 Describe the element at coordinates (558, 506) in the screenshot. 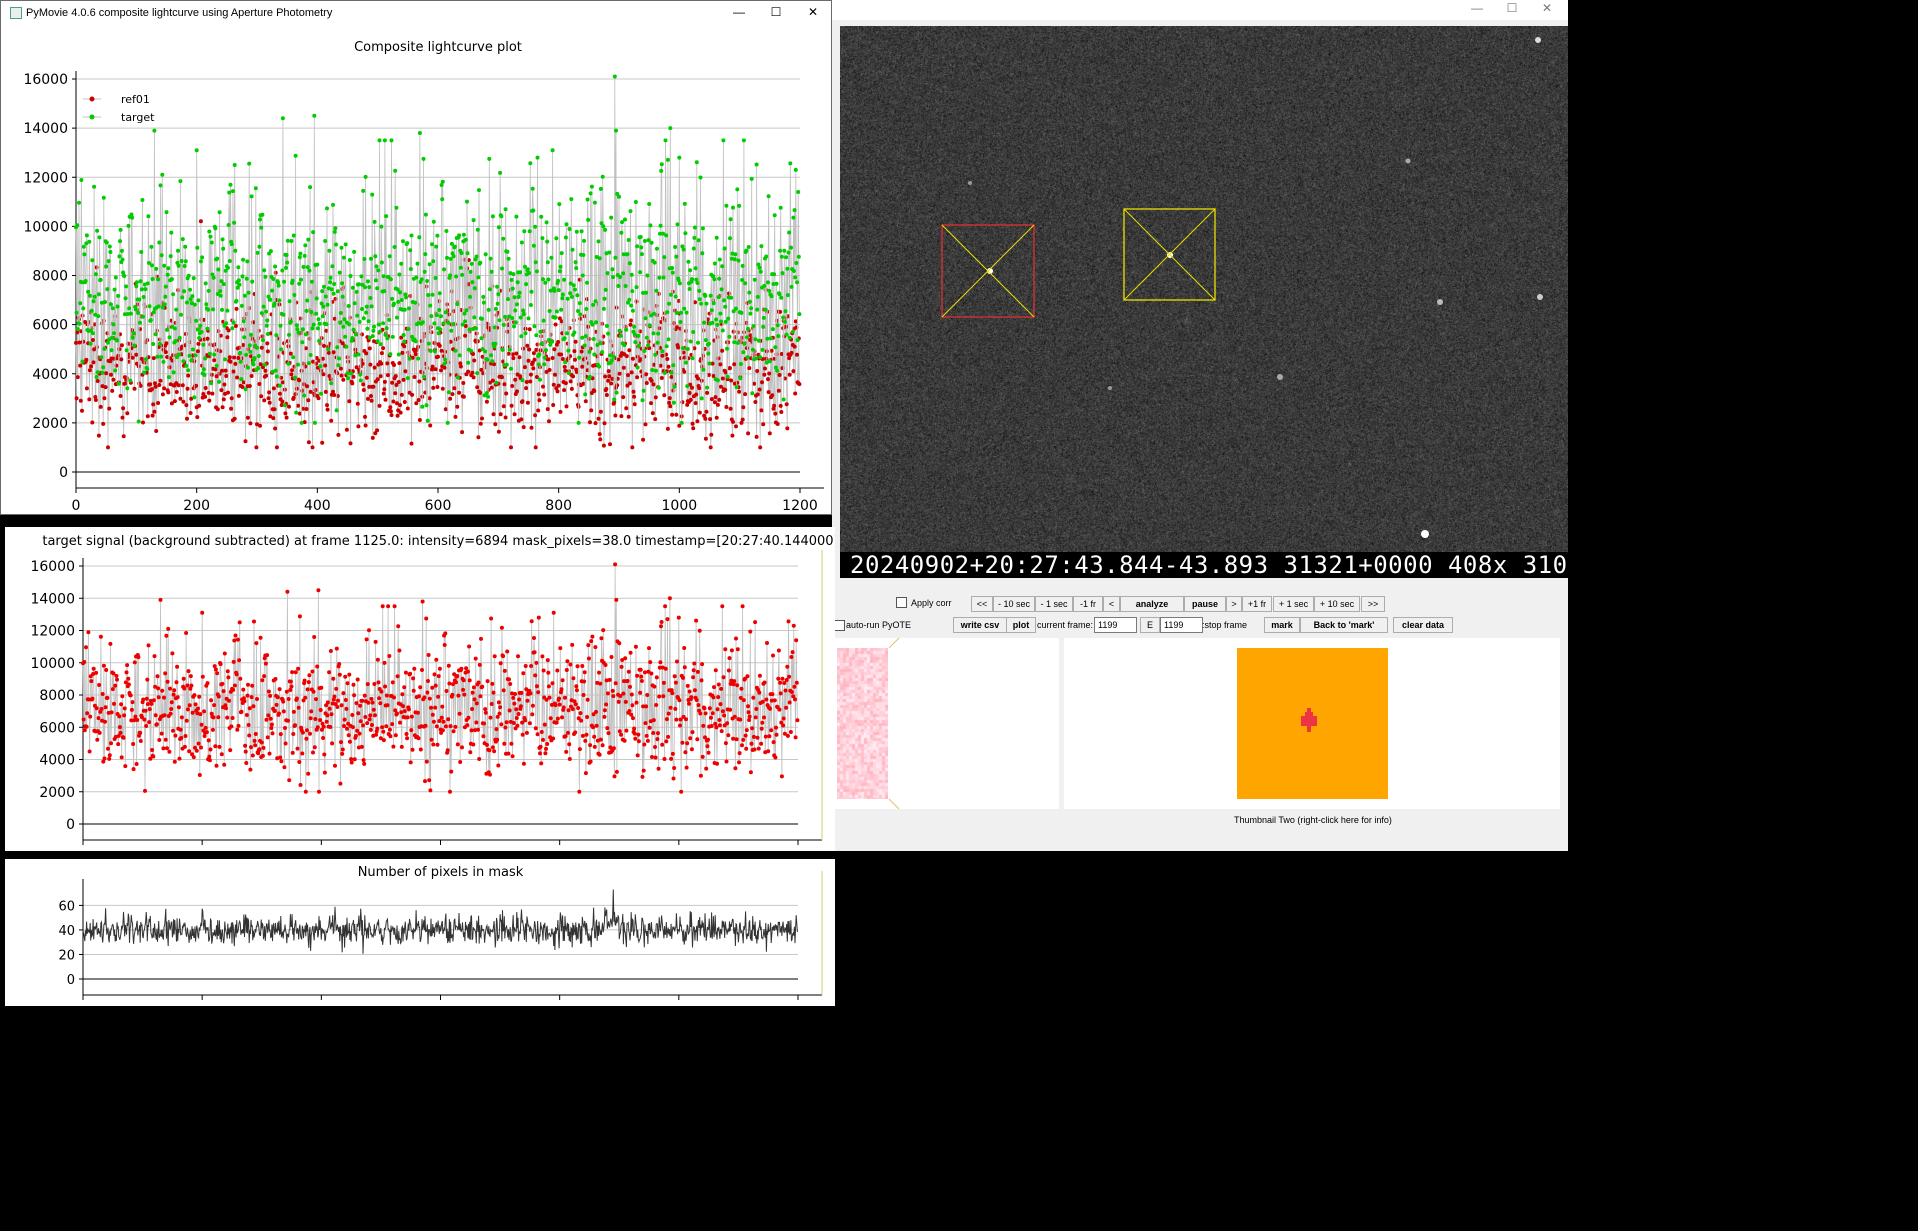

I see `x-tick-label: 800` at that location.